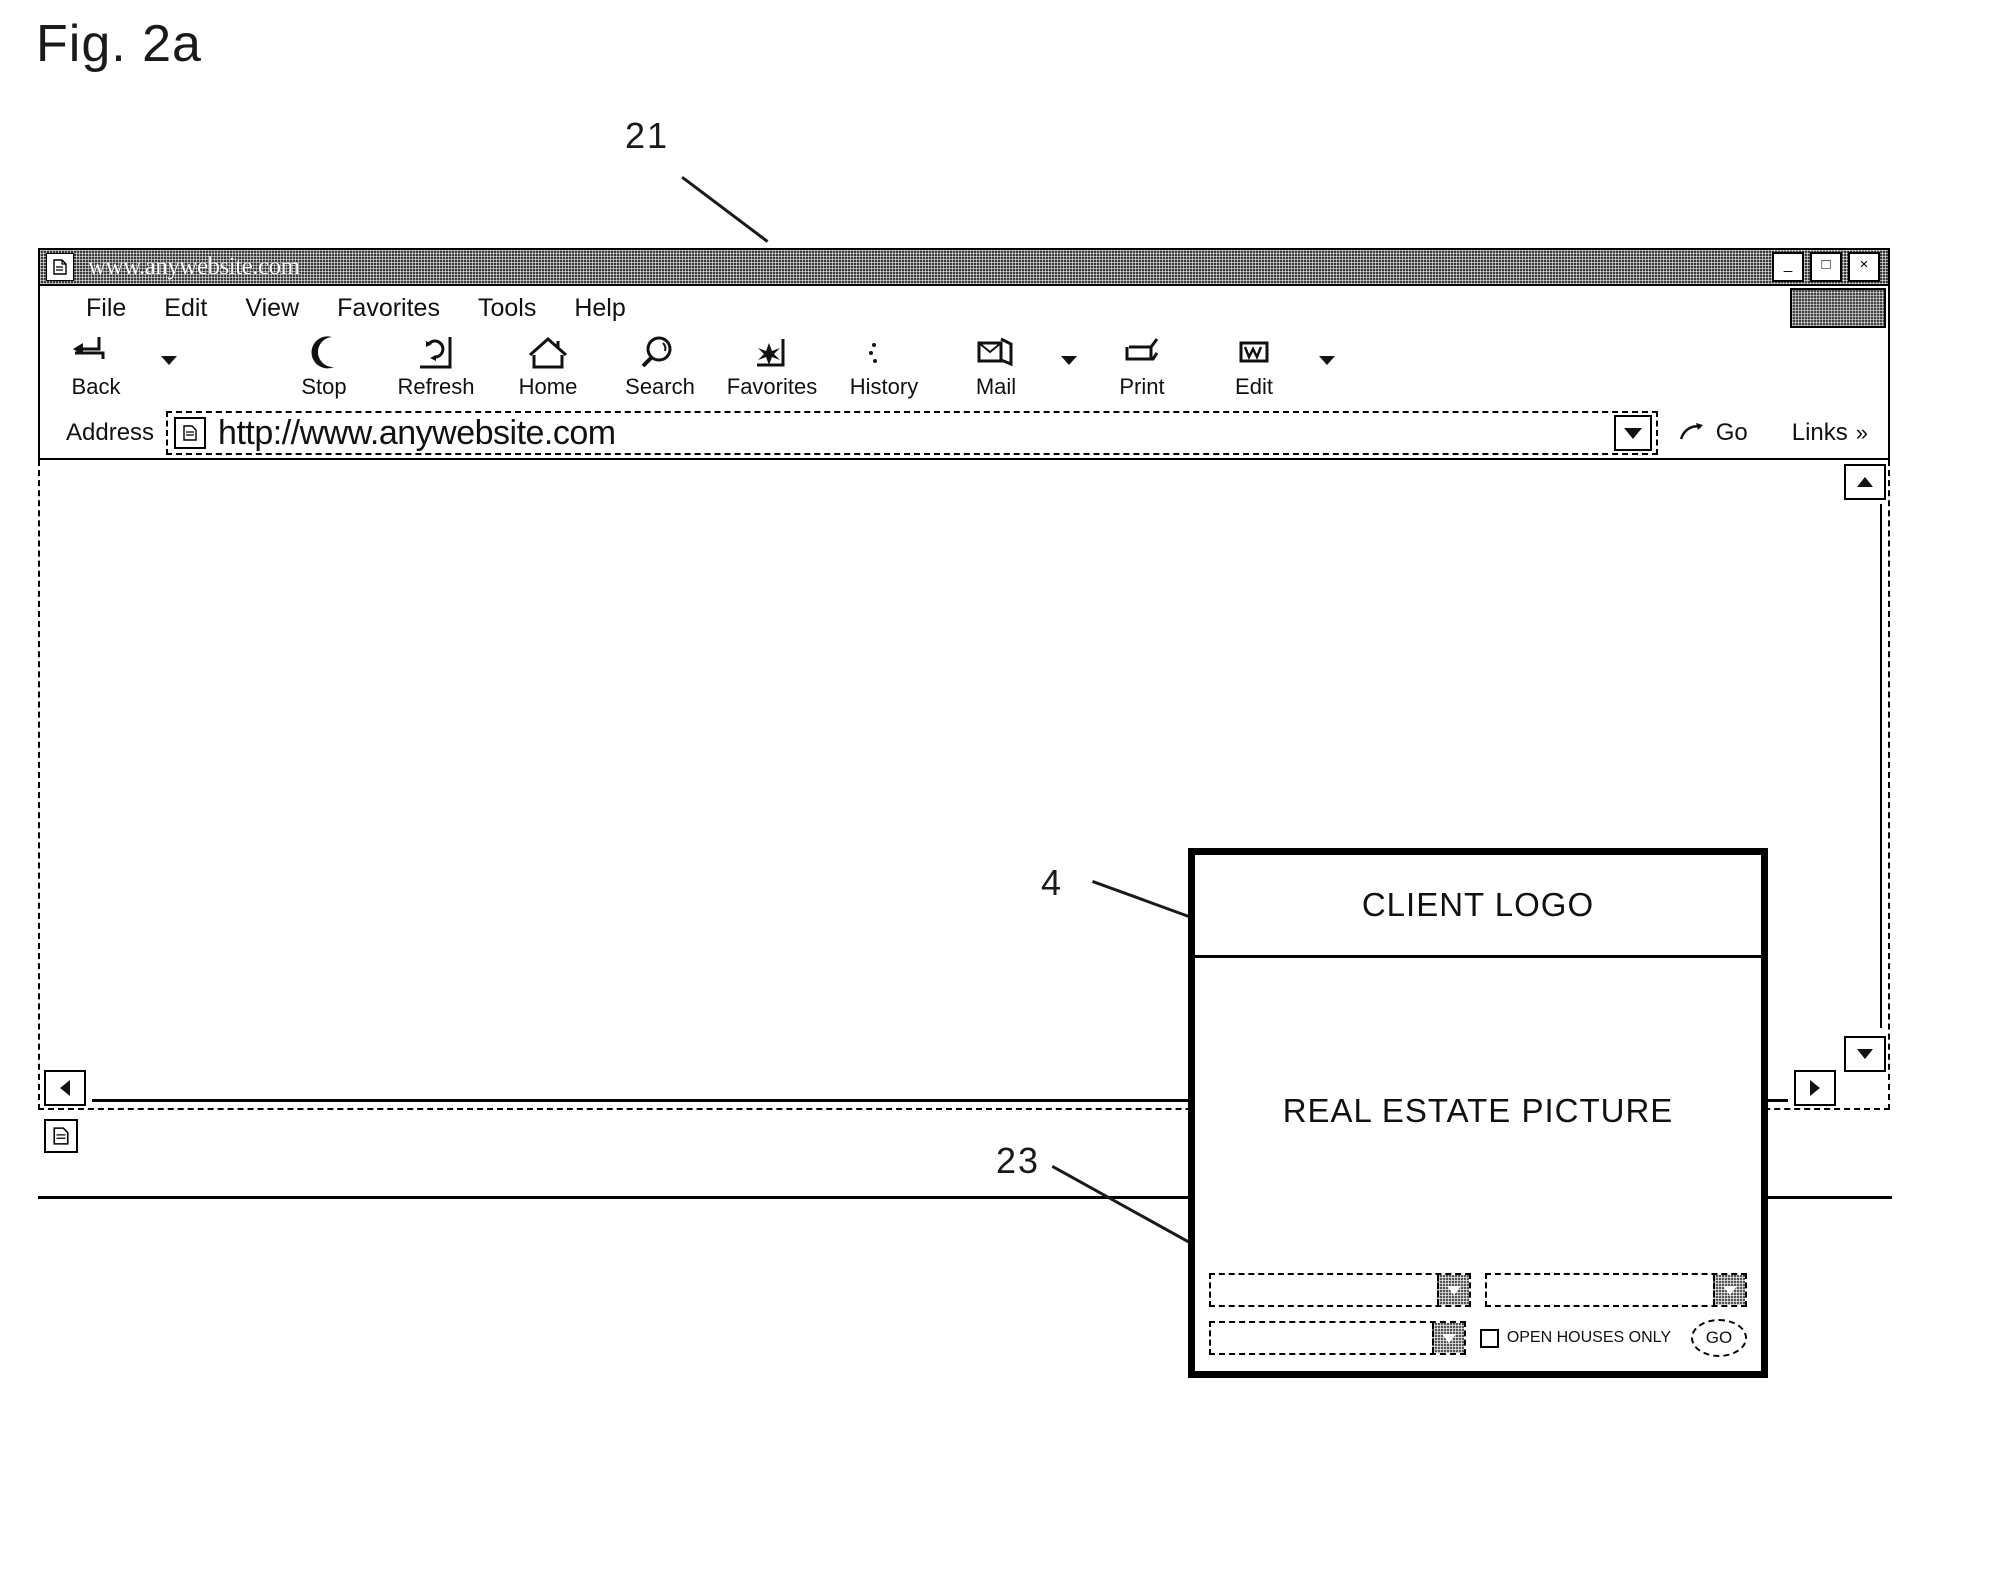 The image size is (2004, 1584). Describe the element at coordinates (660, 353) in the screenshot. I see `search-icon` at that location.